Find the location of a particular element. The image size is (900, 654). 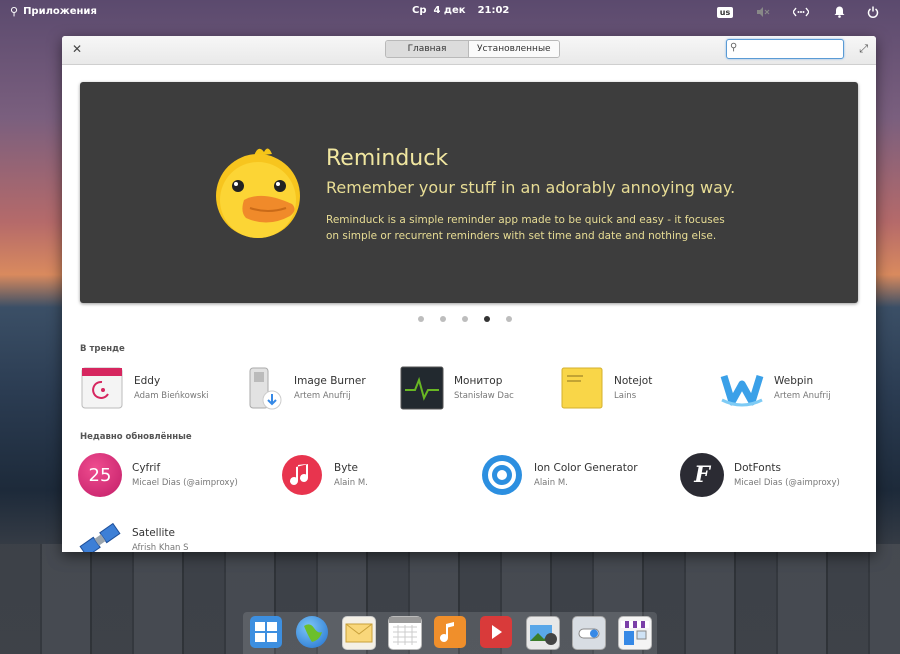

font-f-icon: F is located at coordinates (702, 475).